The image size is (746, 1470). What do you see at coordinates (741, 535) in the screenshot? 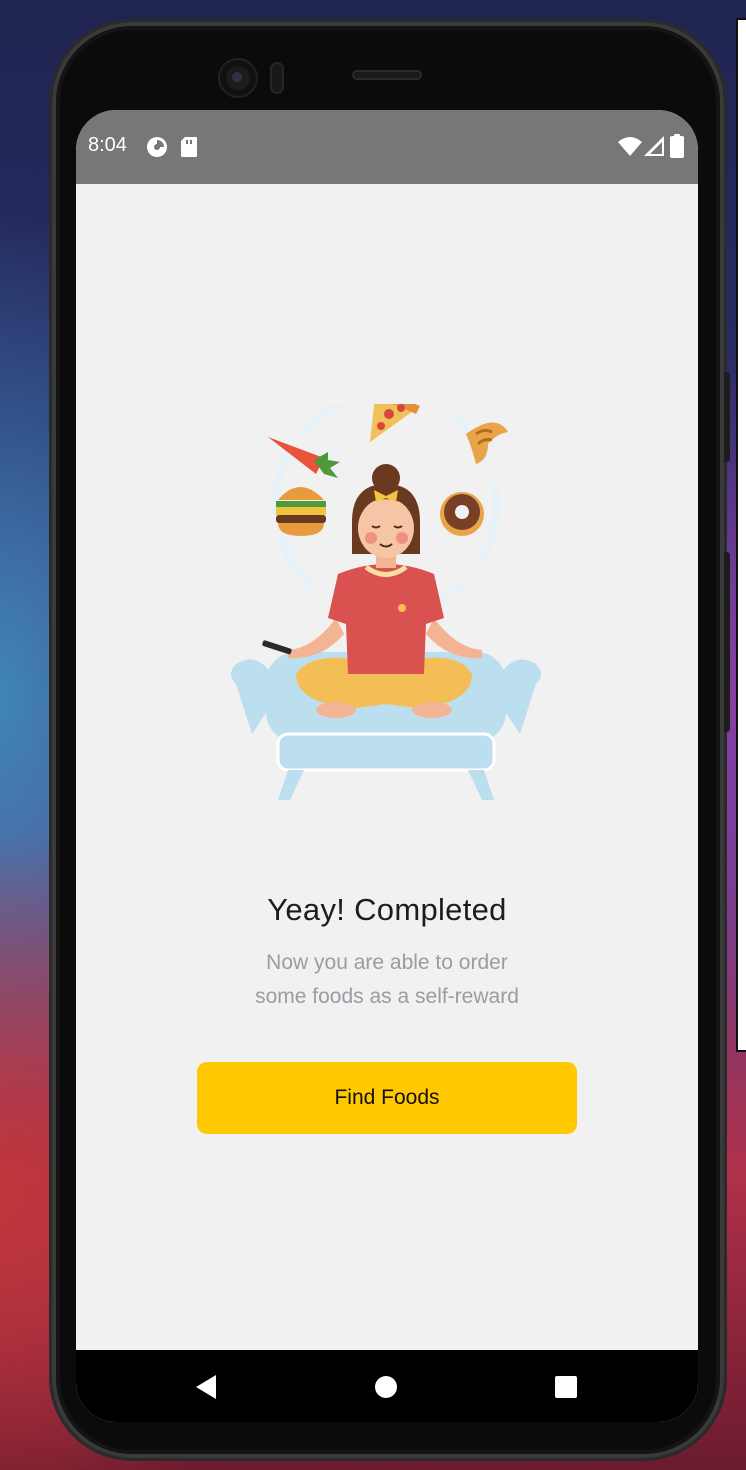
I see `background-window-edge` at bounding box center [741, 535].